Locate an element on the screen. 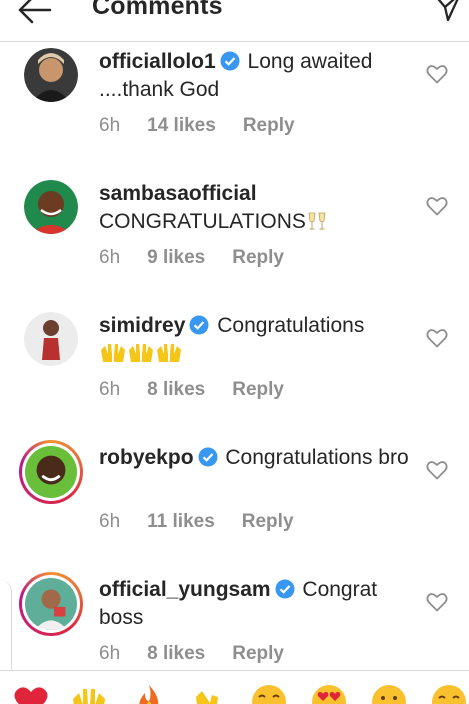 The height and width of the screenshot is (704, 469). comment-text: sambasaofficial CONGRATULATIONS is located at coordinates (254, 208).